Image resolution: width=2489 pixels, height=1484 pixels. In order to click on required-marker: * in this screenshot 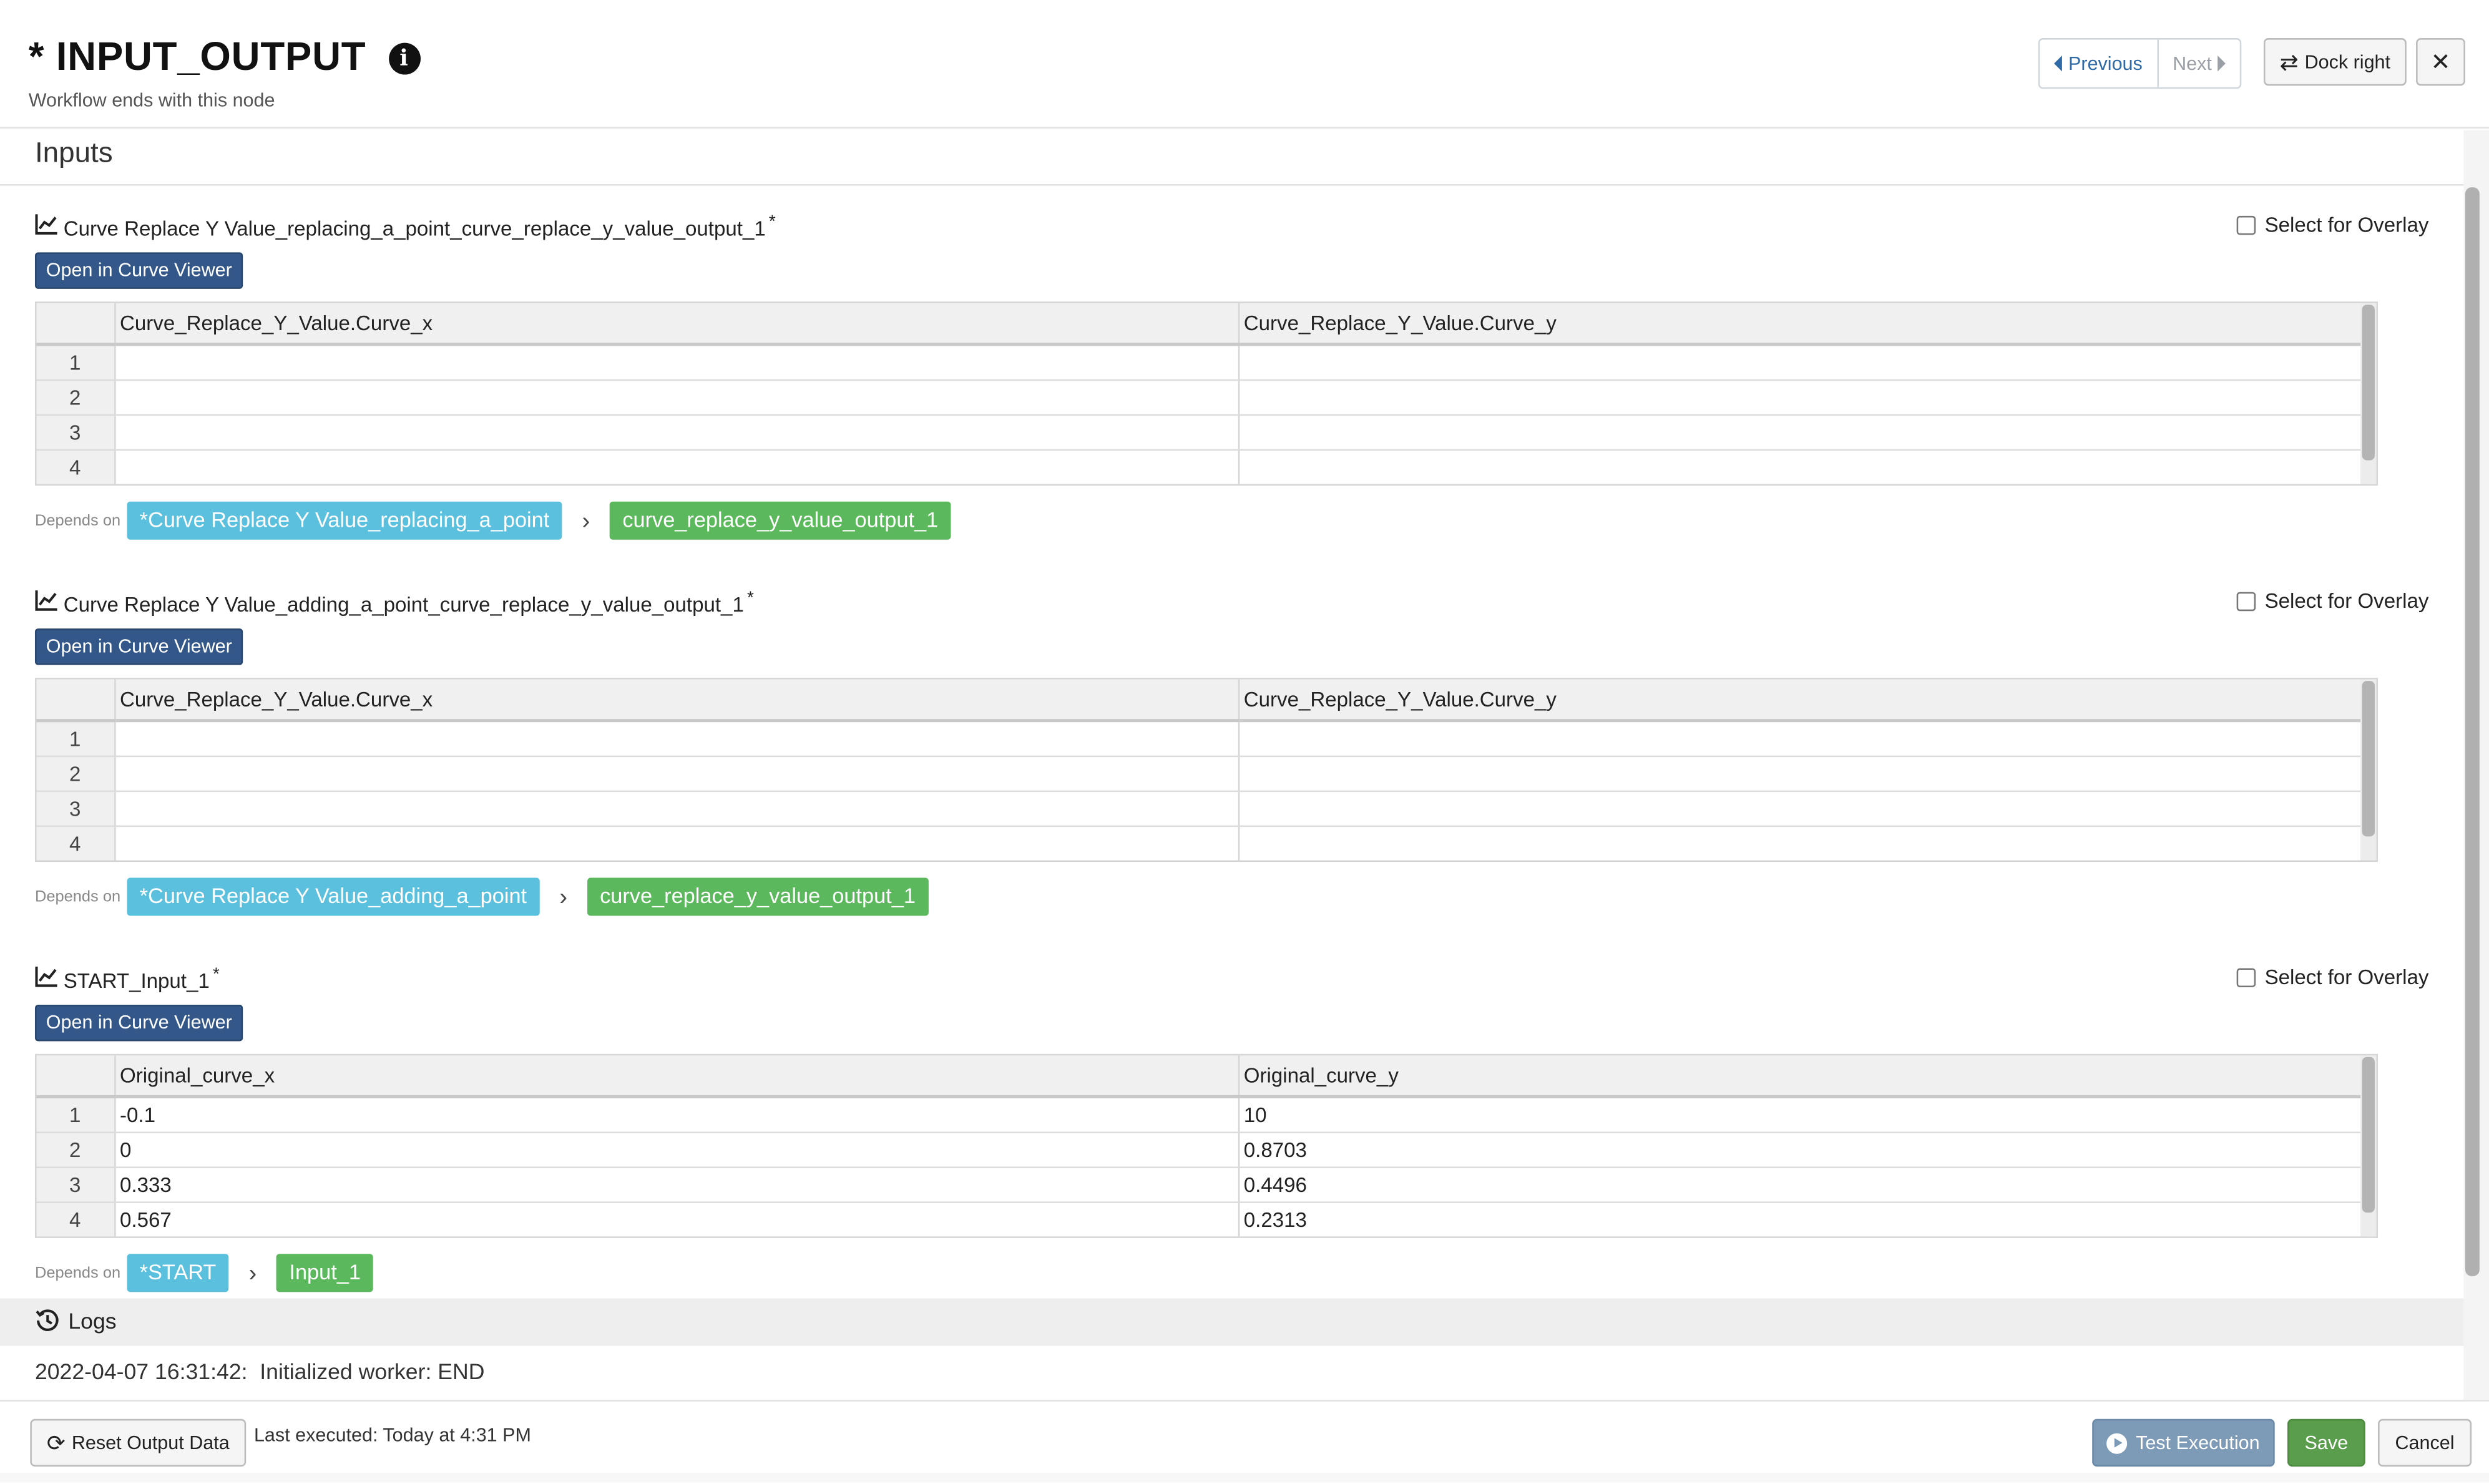, I will do `click(750, 598)`.